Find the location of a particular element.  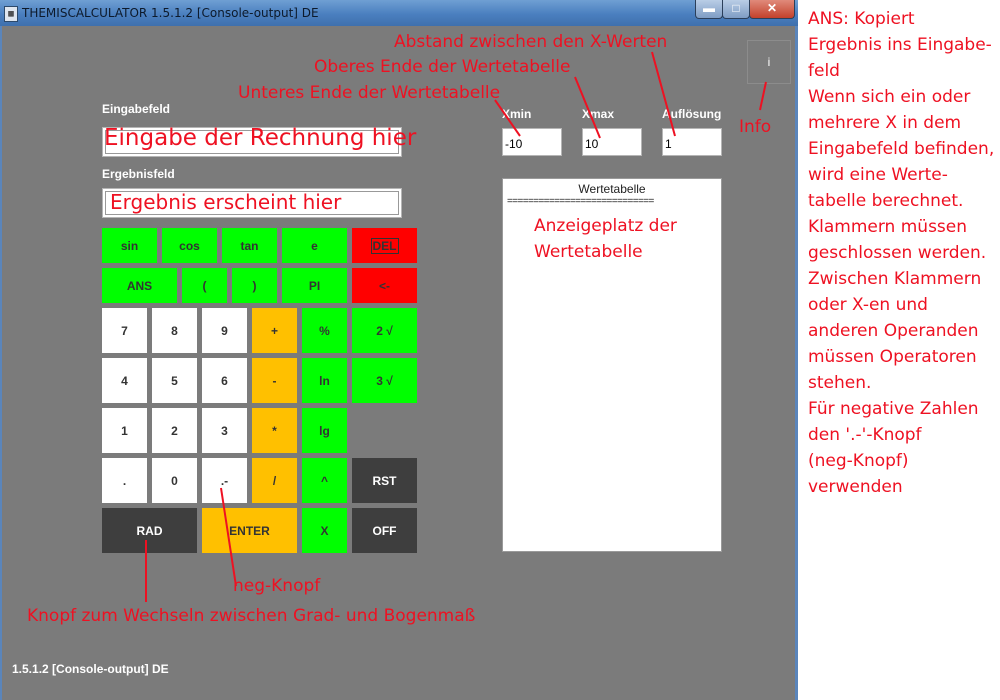

backspace-button: <- is located at coordinates (384, 285).